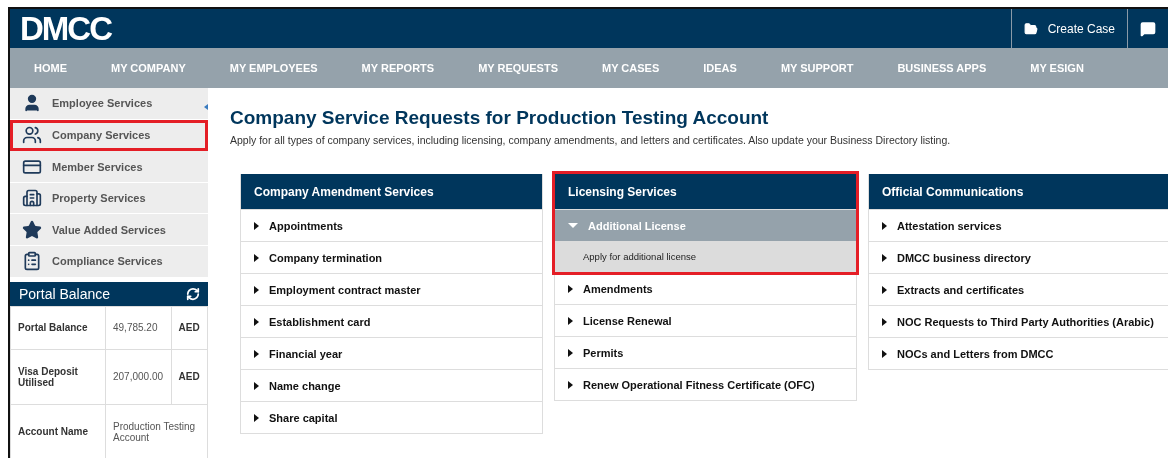 The height and width of the screenshot is (458, 1168). Describe the element at coordinates (65, 293) in the screenshot. I see `balance-title: Portal Balance` at that location.